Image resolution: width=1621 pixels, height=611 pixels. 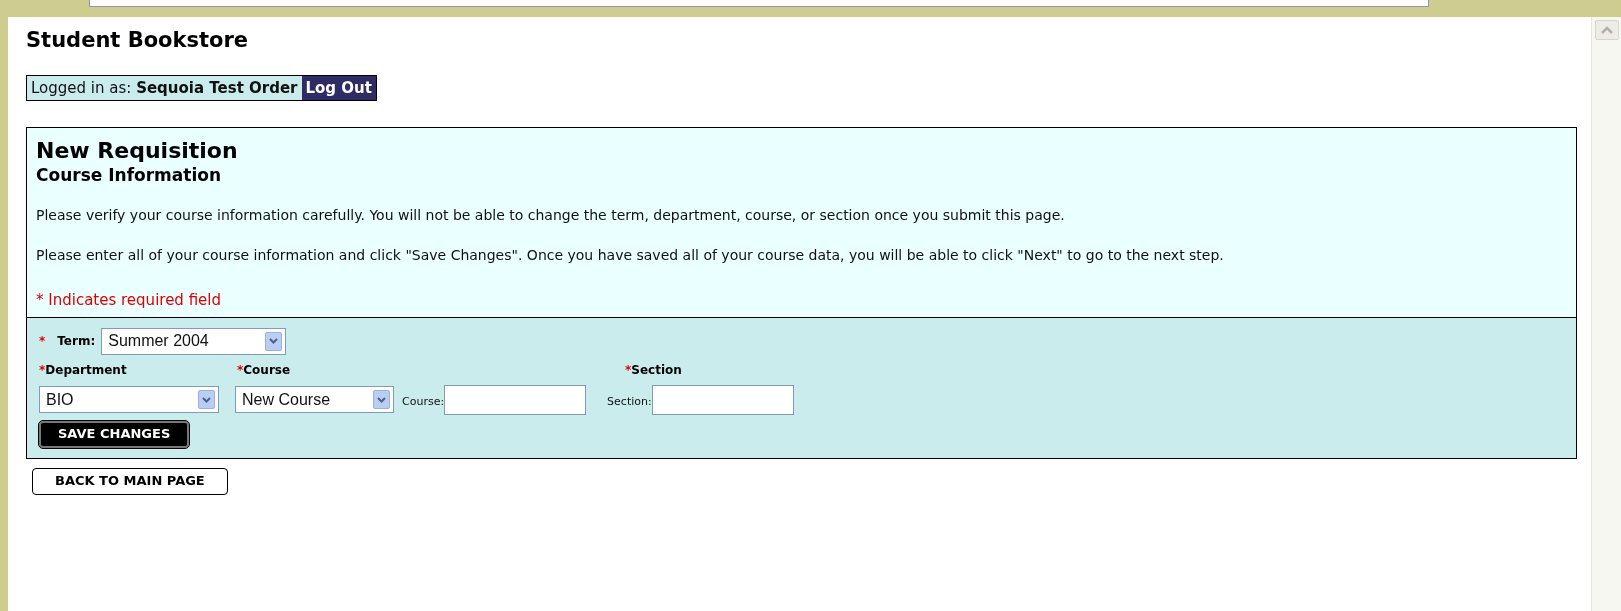 What do you see at coordinates (264, 369) in the screenshot?
I see `required-label: *Course` at bounding box center [264, 369].